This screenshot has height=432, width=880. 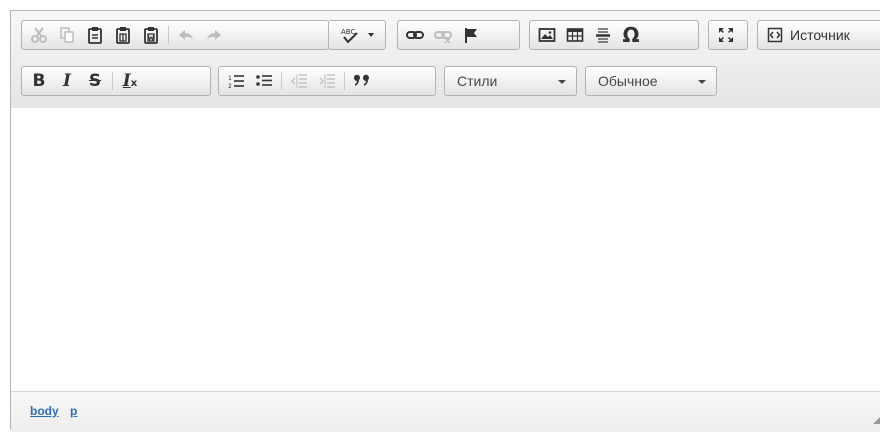 What do you see at coordinates (126, 81) in the screenshot?
I see `remove-format-glyph: I` at bounding box center [126, 81].